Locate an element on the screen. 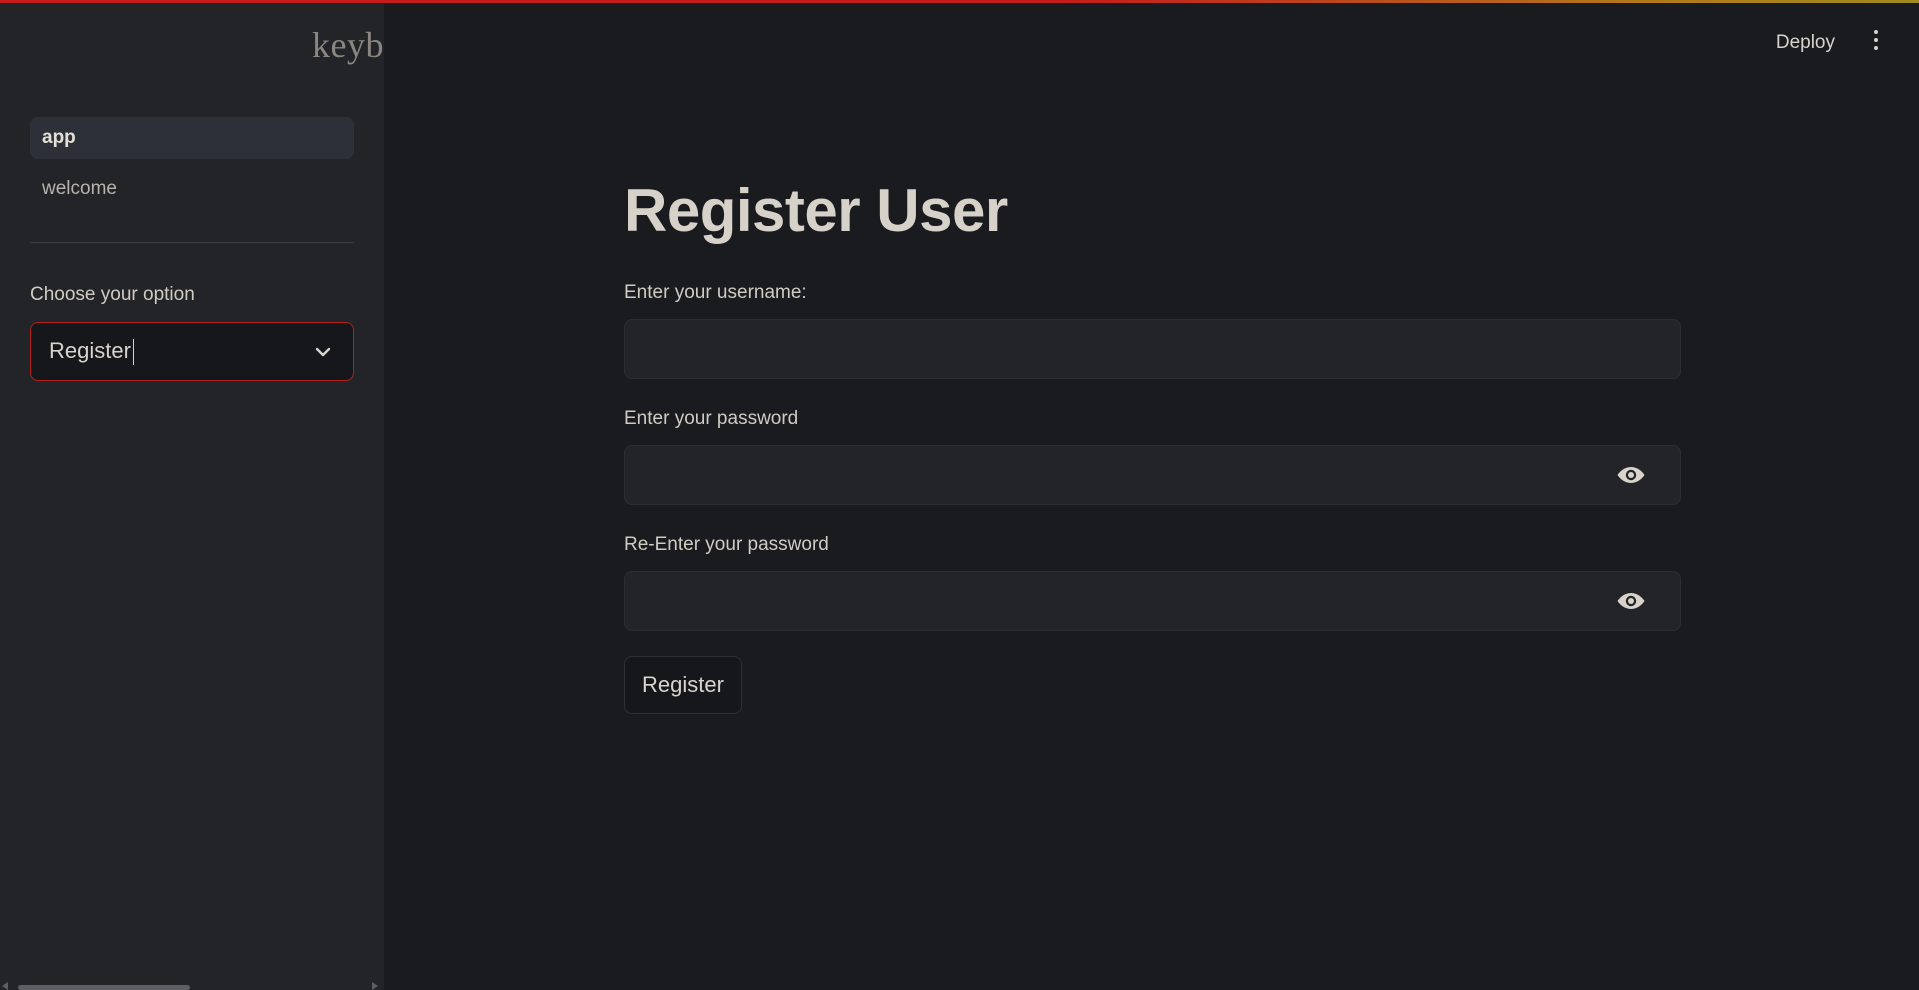 This screenshot has width=1919, height=990. username-field is located at coordinates (1152, 349).